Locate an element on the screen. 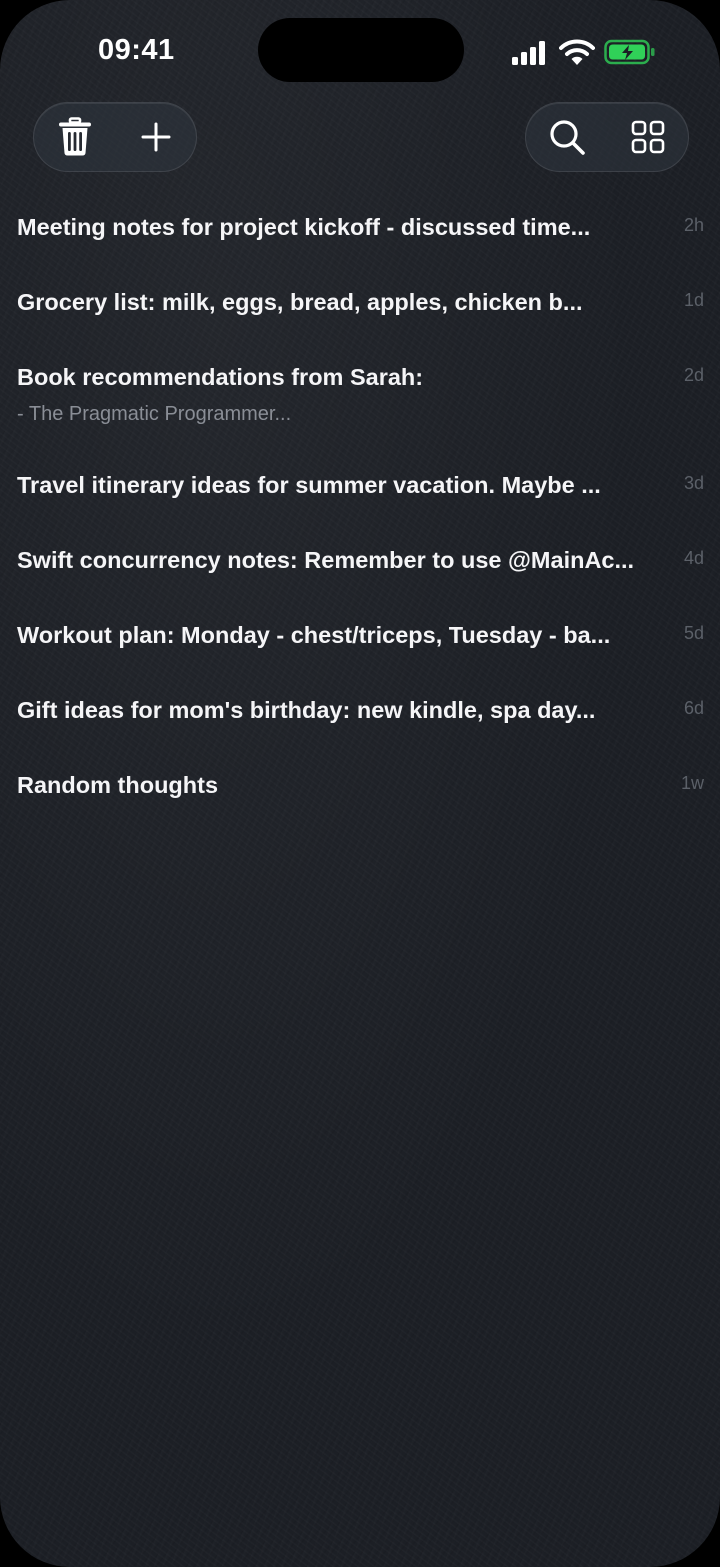 The width and height of the screenshot is (720, 1567). toolbar-right-group is located at coordinates (607, 137).